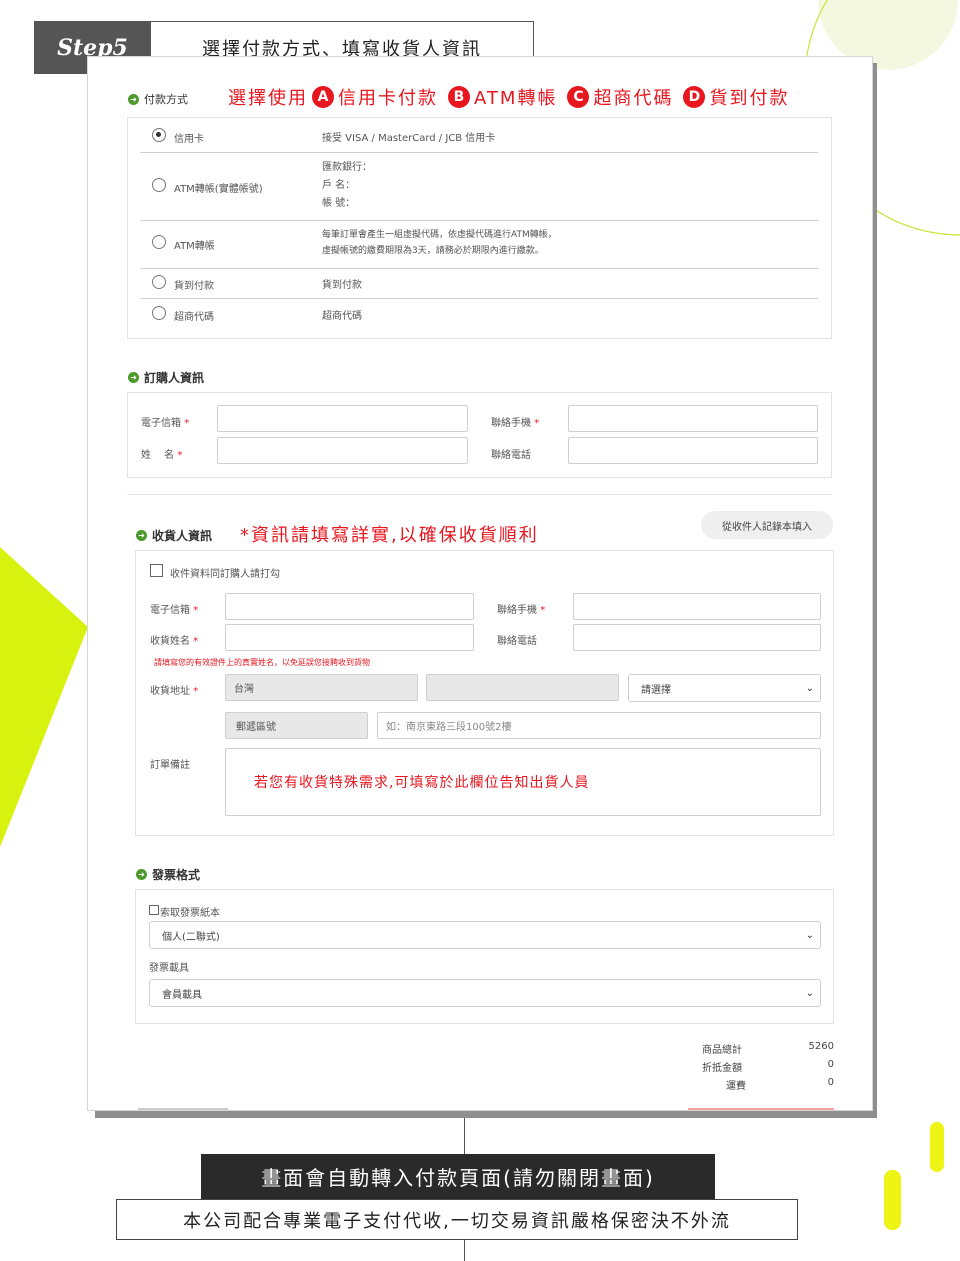 This screenshot has width=960, height=1261. What do you see at coordinates (159, 282) in the screenshot?
I see `radio-cash-on-delivery` at bounding box center [159, 282].